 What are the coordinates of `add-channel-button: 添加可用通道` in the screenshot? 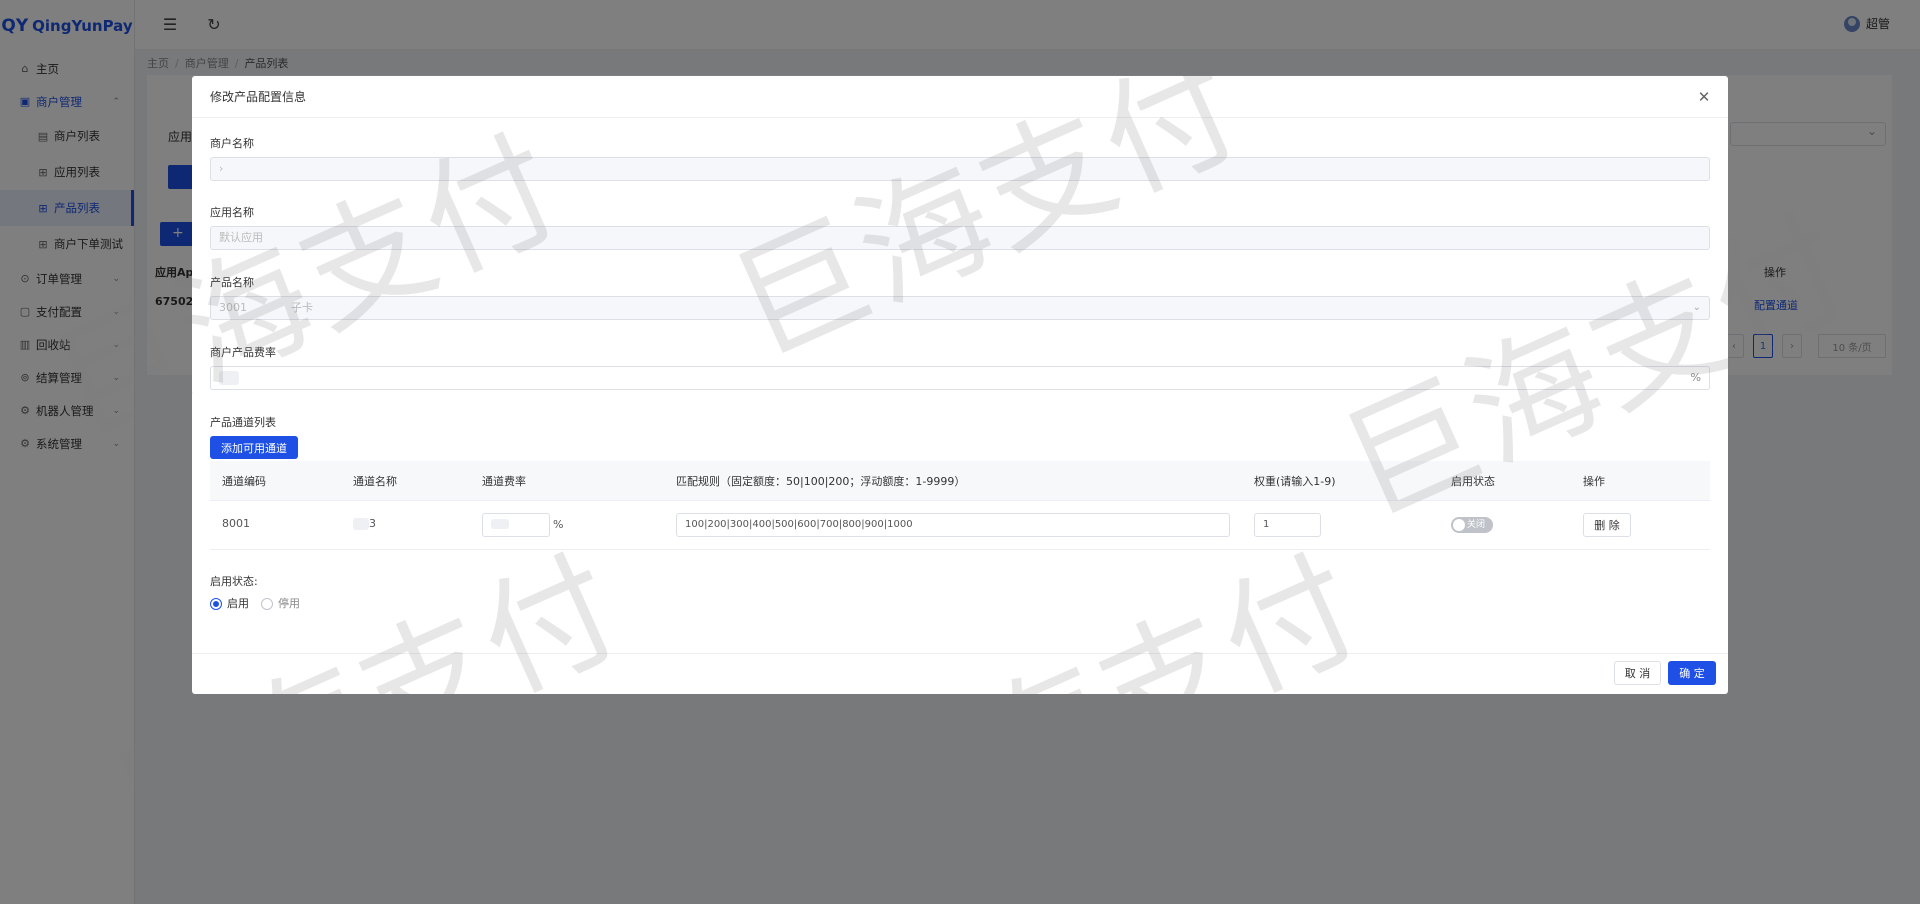 It's located at (254, 447).